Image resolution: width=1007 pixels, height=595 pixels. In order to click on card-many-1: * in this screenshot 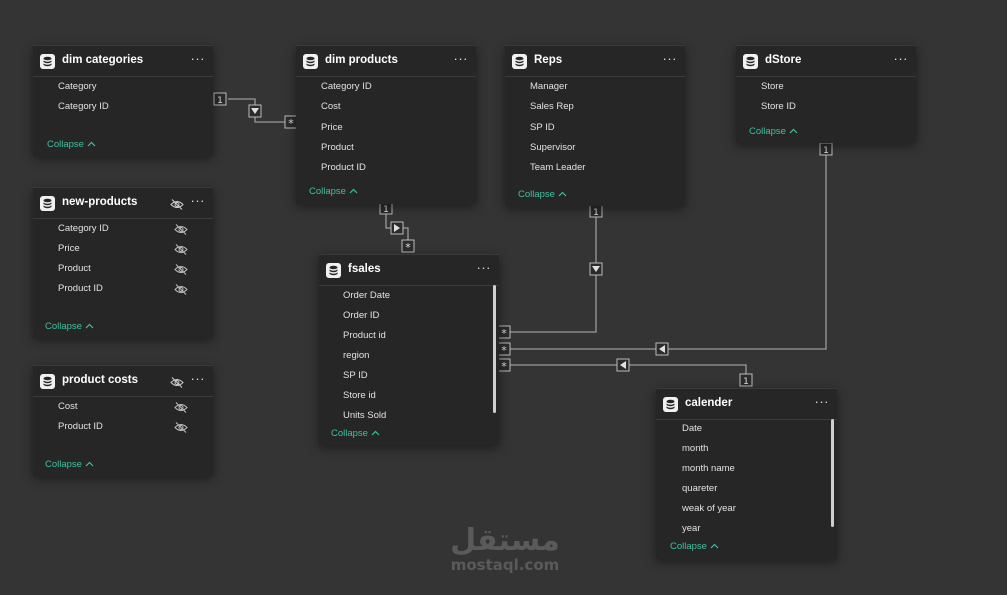, I will do `click(291, 123)`.